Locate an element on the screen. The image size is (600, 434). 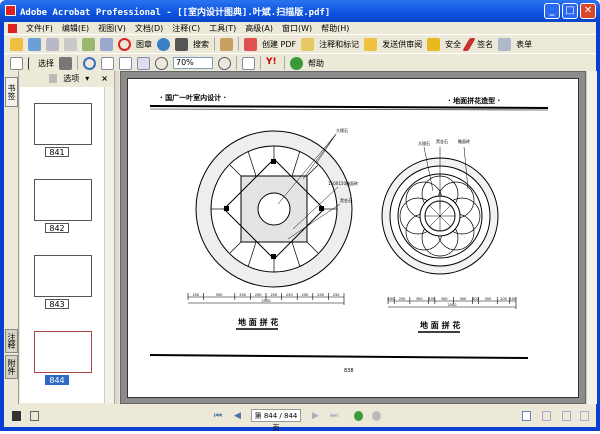
panel-header: 选项 ▾ × is located at coordinates (67, 78).